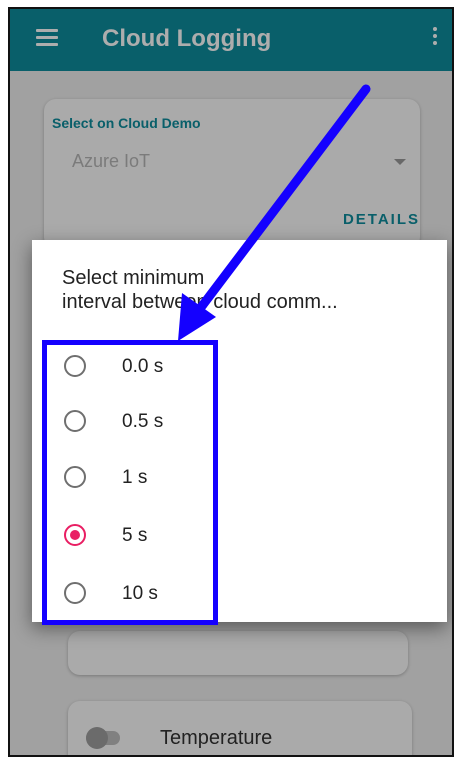  What do you see at coordinates (130, 482) in the screenshot?
I see `annotation-highlight-box` at bounding box center [130, 482].